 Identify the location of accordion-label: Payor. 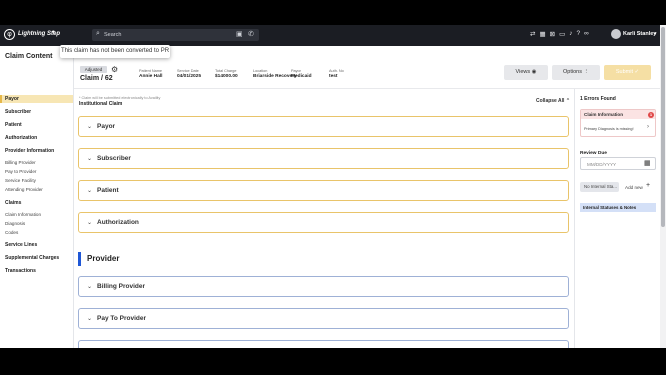
(106, 126).